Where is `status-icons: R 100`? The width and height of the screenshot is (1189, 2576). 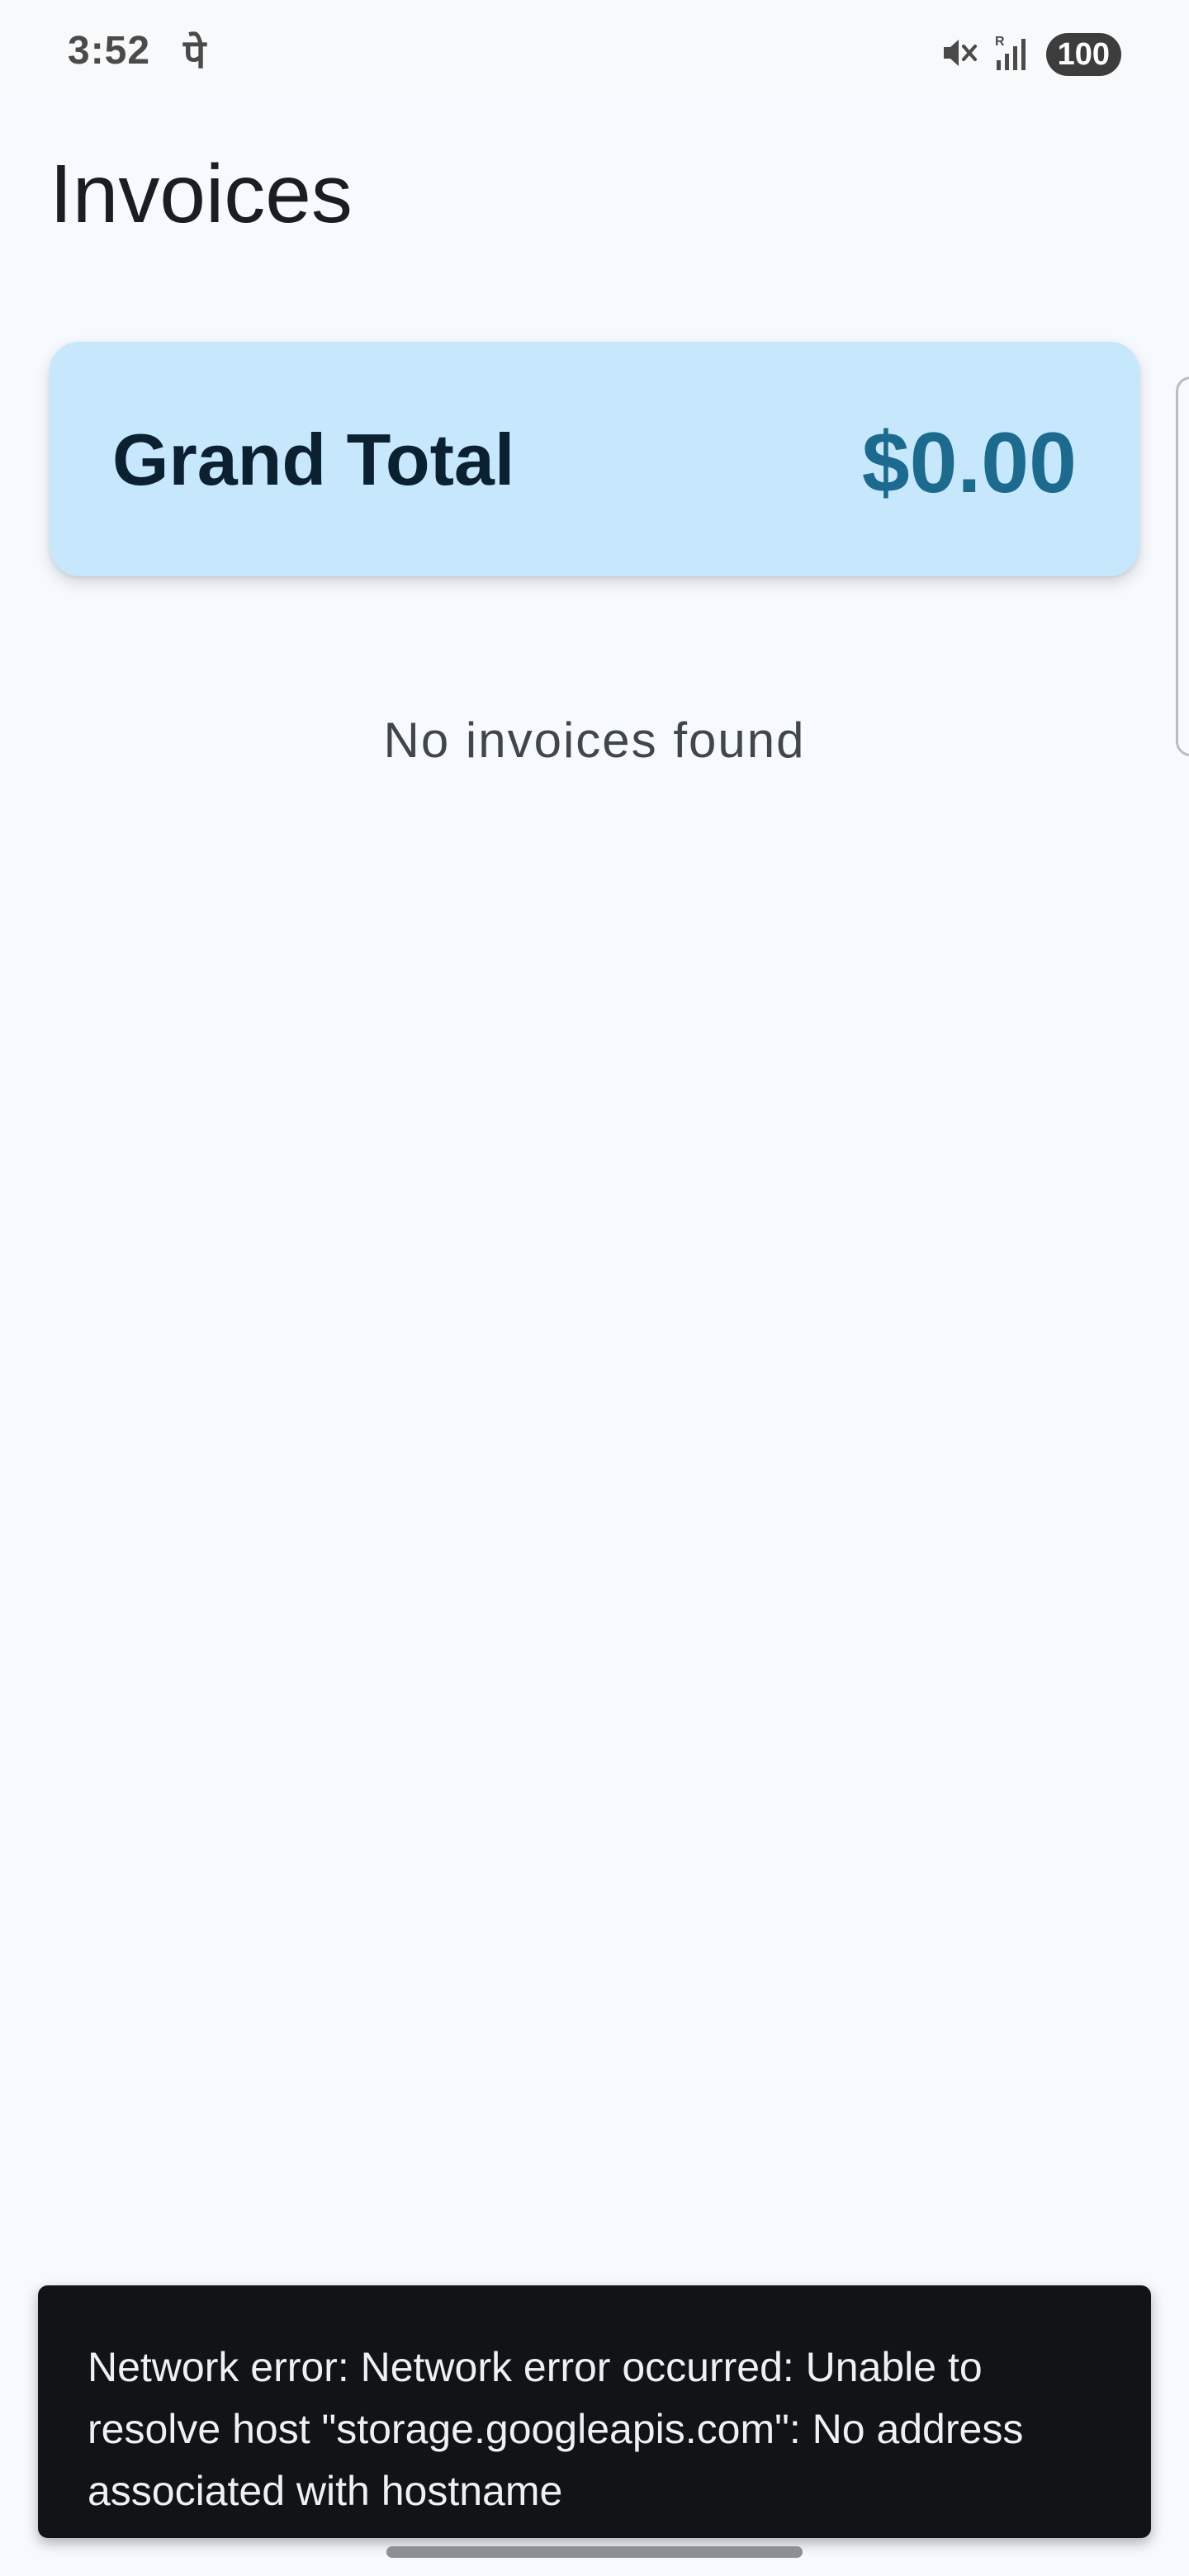 status-icons: R 100 is located at coordinates (1030, 54).